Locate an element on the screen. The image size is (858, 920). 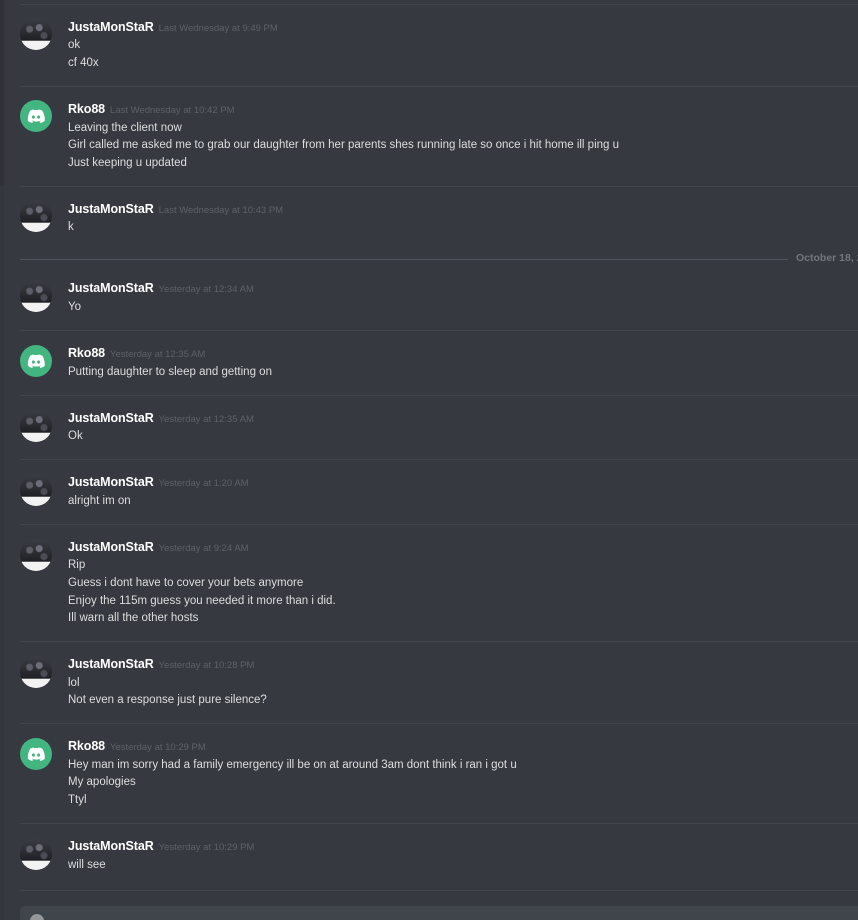
message-line: Just keeping u updated is located at coordinates (127, 163).